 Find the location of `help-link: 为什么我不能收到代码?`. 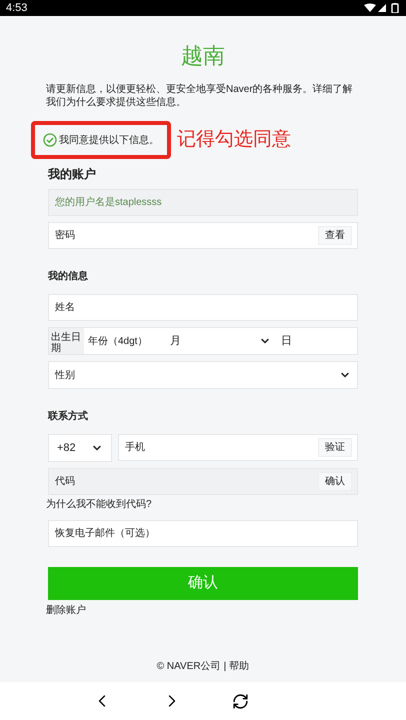

help-link: 为什么我不能收到代码? is located at coordinates (203, 504).